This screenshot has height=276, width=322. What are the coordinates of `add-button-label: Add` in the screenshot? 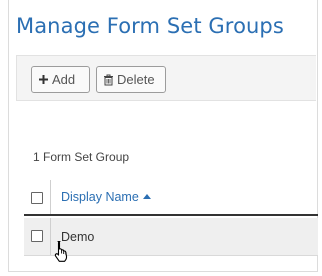 It's located at (64, 79).